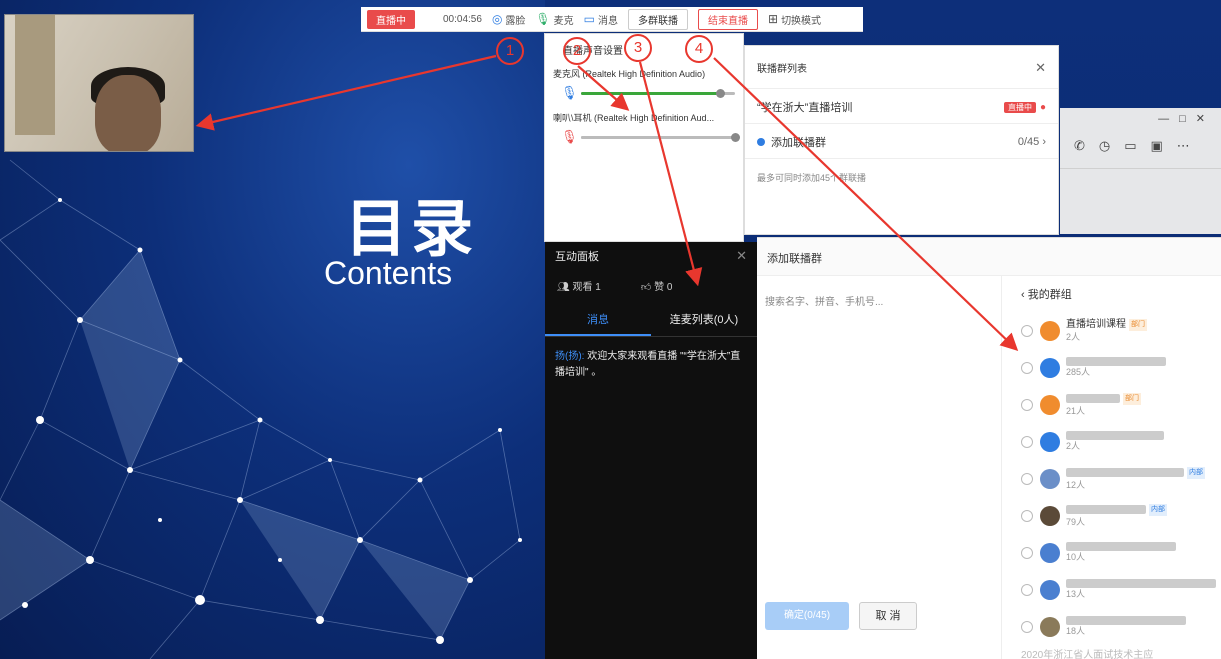 The image size is (1221, 659). I want to click on camera-label: 露脸, so click(515, 21).